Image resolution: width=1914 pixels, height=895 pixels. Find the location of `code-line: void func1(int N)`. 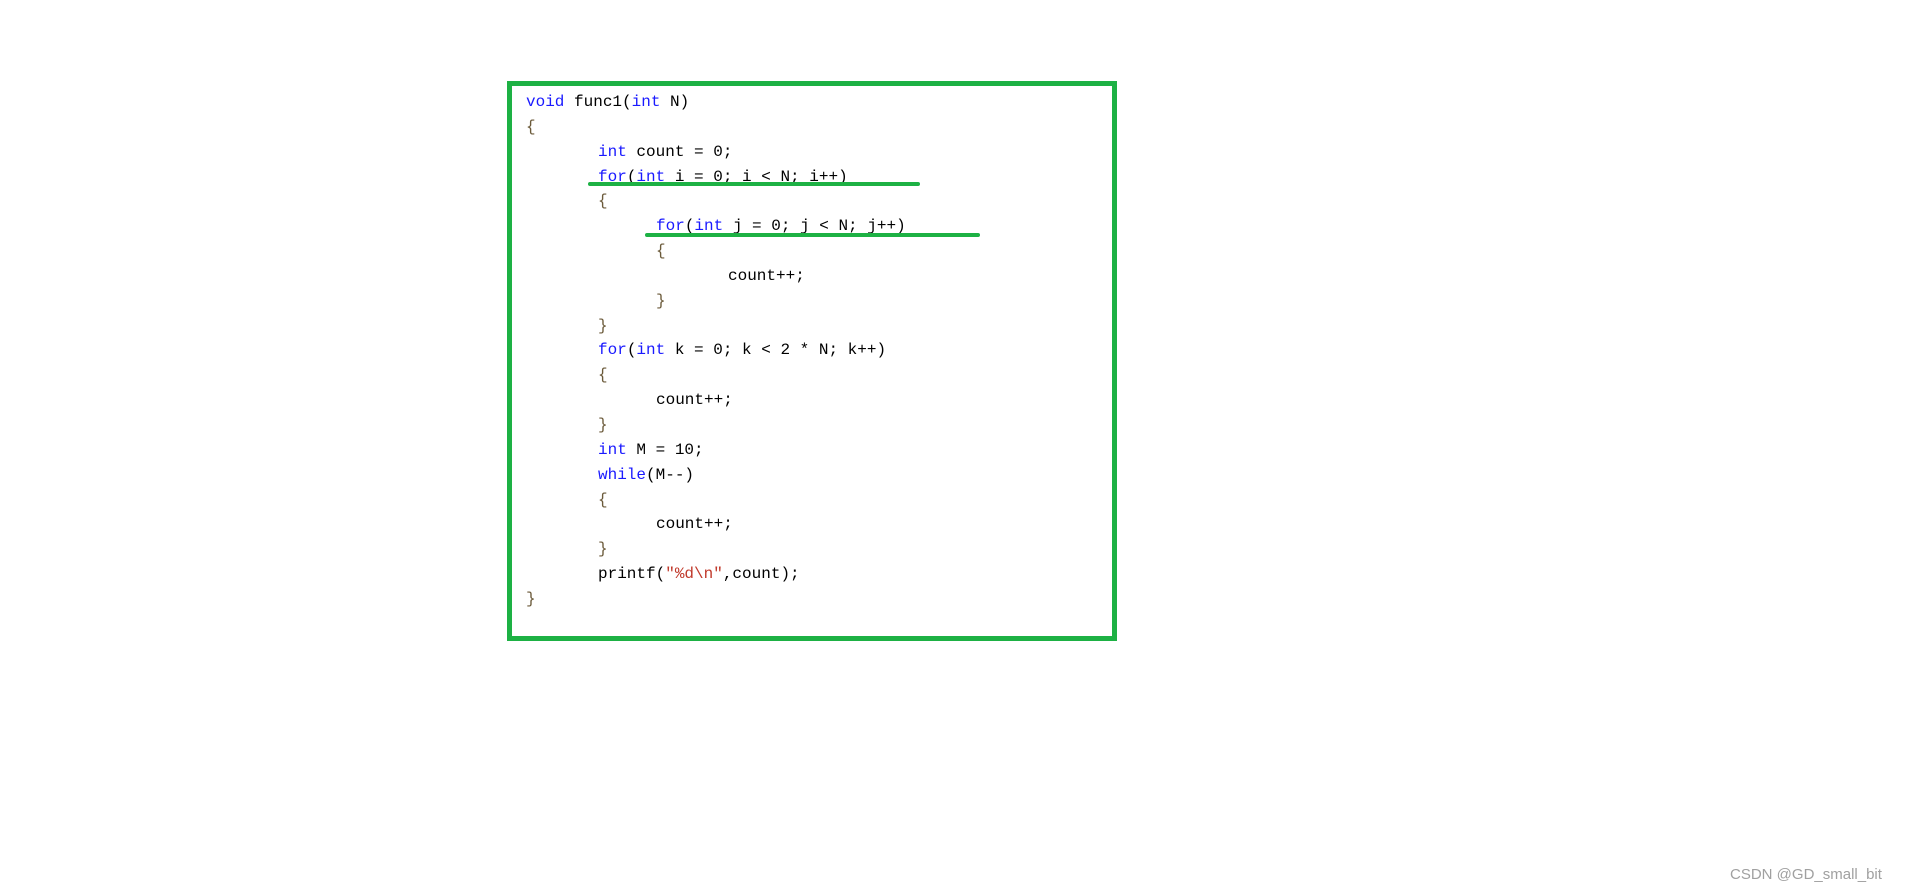

code-line: void func1(int N) is located at coordinates (716, 102).